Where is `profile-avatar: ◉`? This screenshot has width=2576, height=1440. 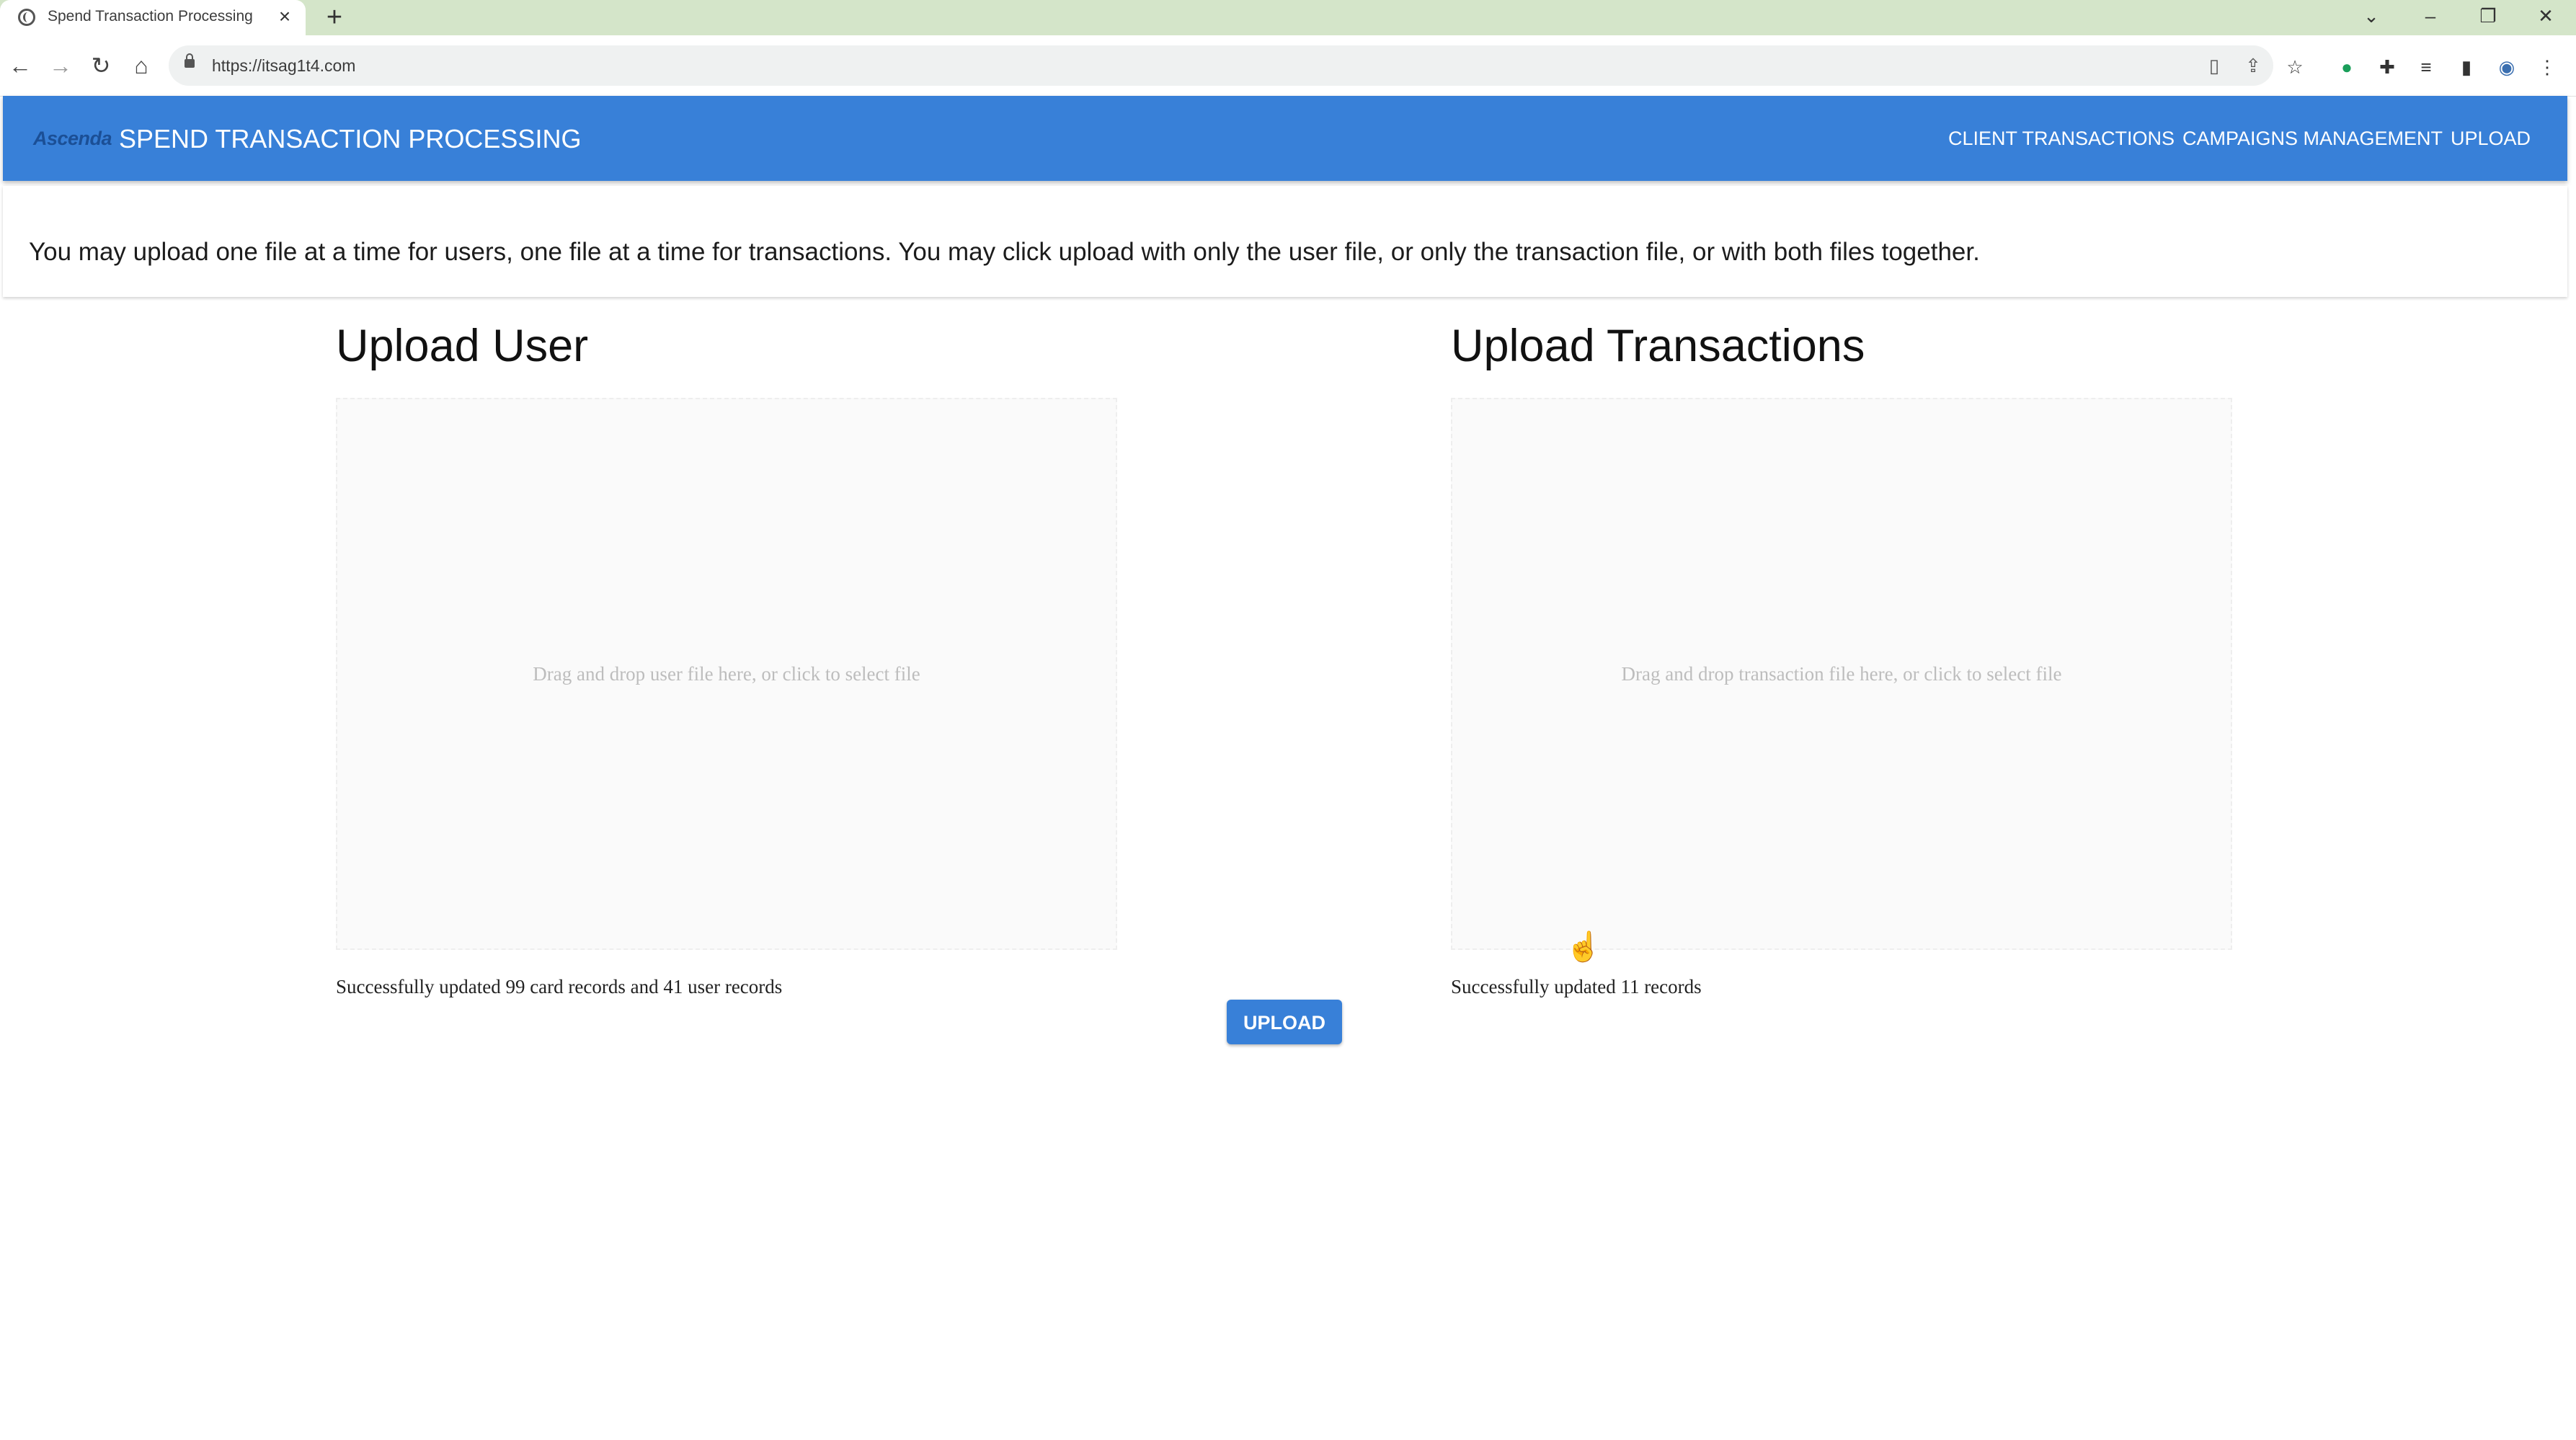
profile-avatar: ◉ is located at coordinates (2506, 67).